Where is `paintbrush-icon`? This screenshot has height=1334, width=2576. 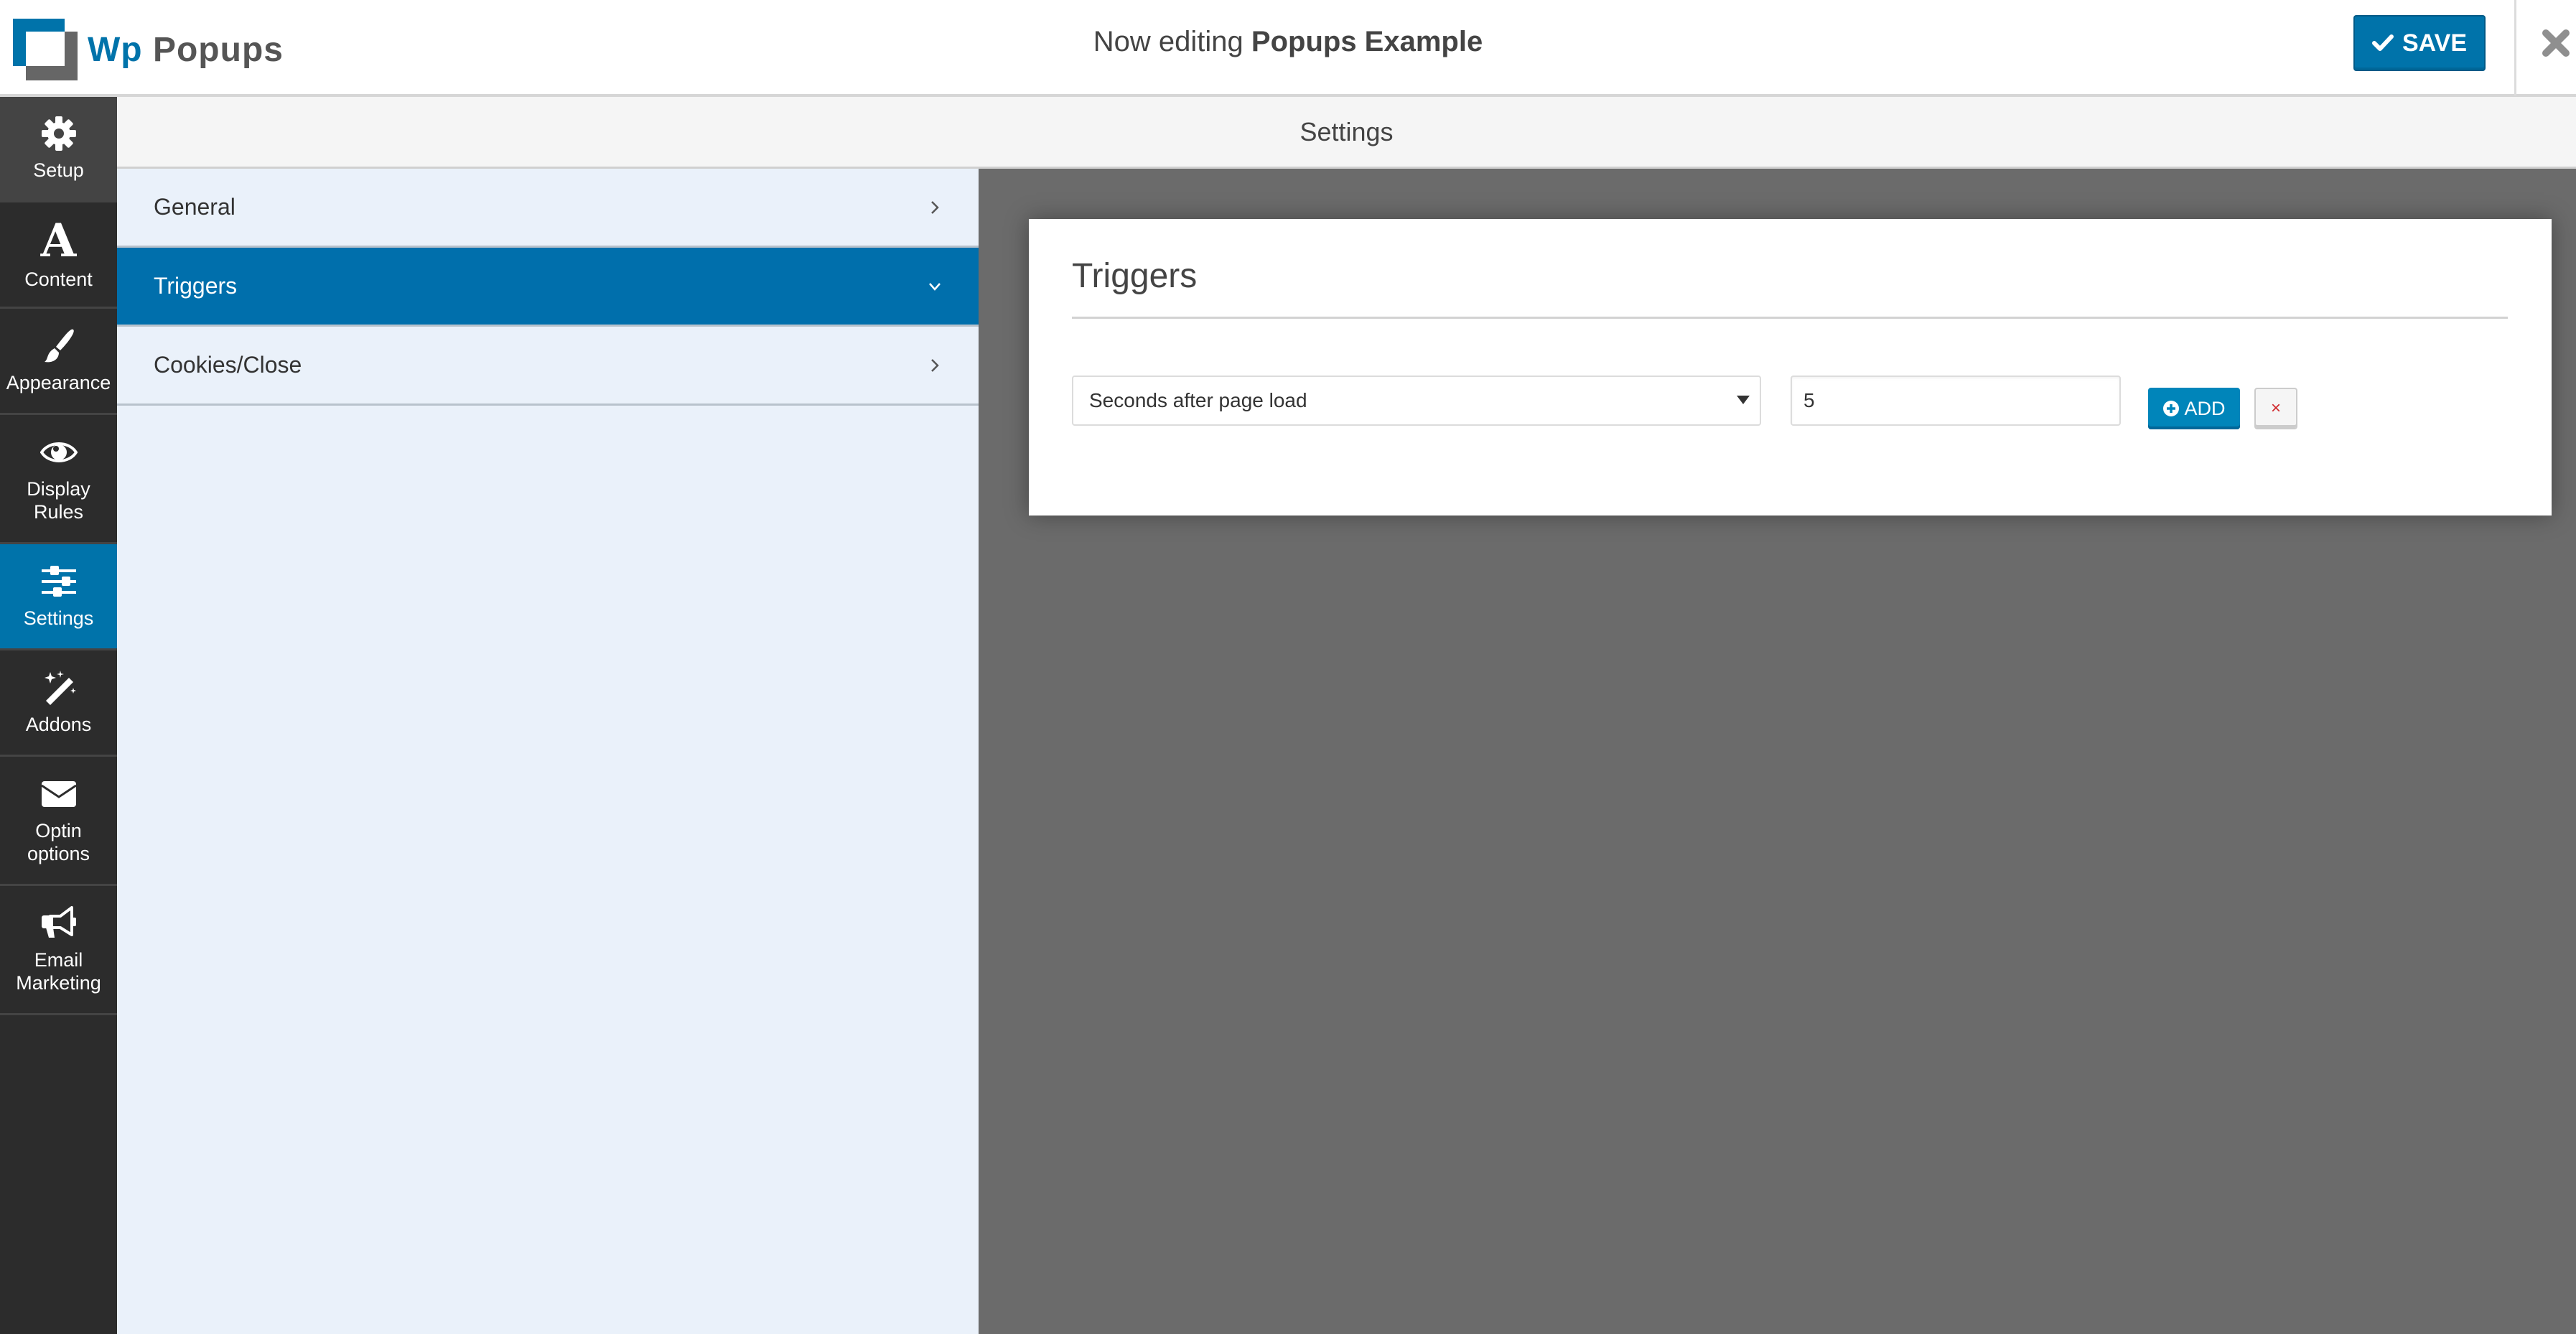 paintbrush-icon is located at coordinates (59, 345).